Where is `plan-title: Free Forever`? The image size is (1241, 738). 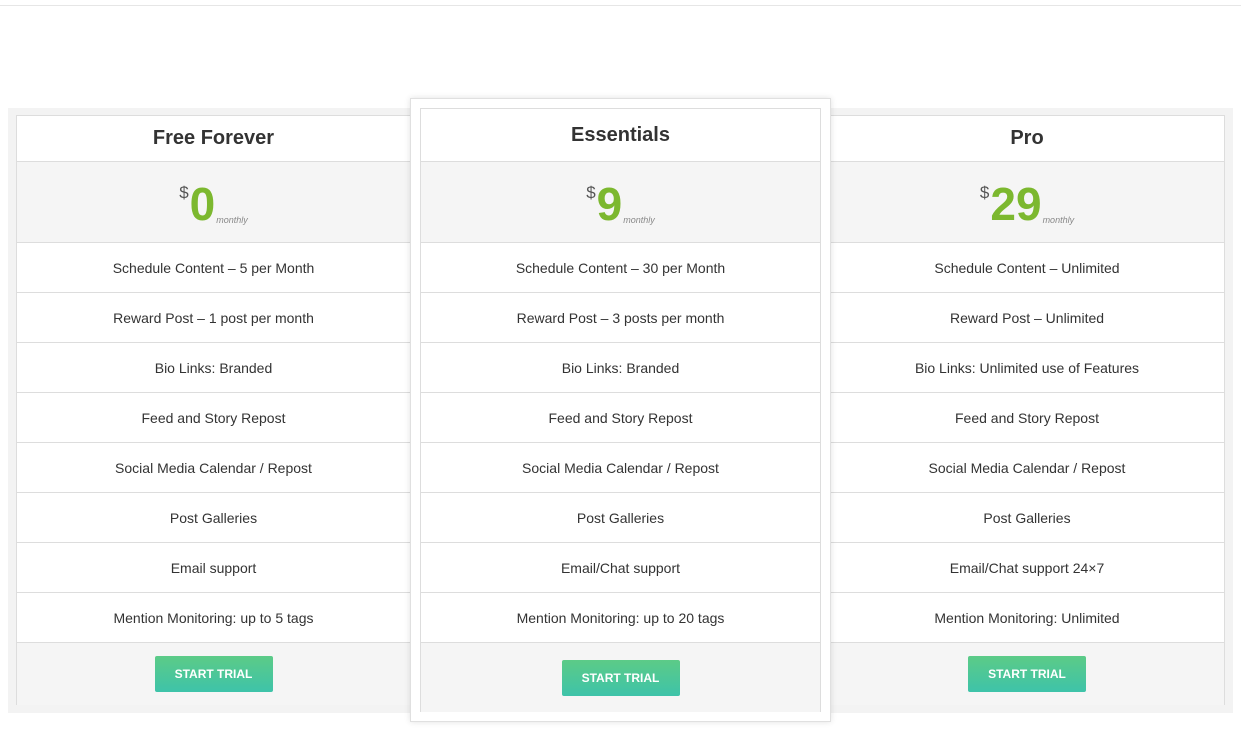
plan-title: Free Forever is located at coordinates (213, 139).